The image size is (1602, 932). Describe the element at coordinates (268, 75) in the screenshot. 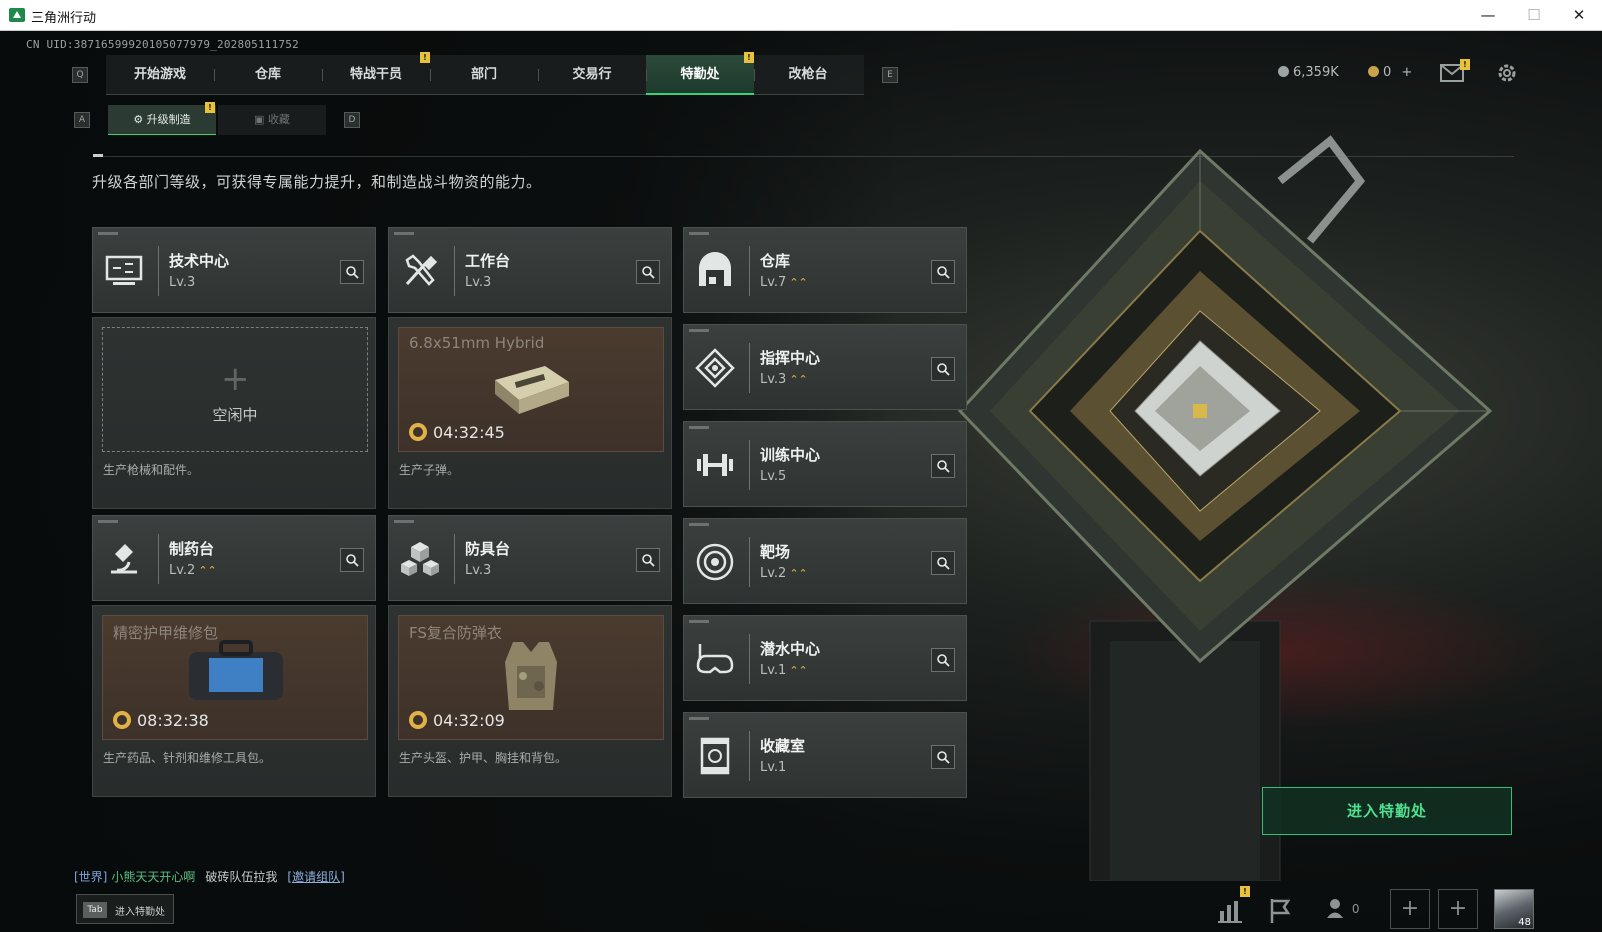

I see `tab-warehouse: 仓库` at that location.